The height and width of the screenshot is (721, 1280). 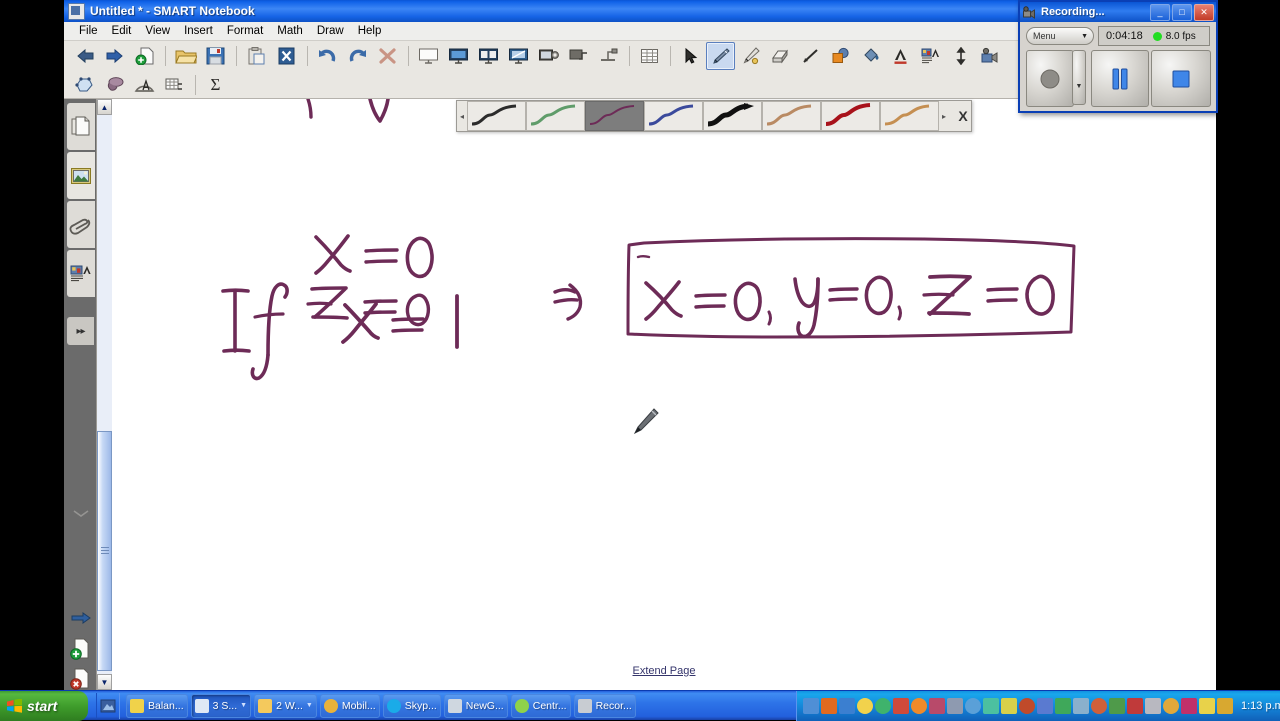 What do you see at coordinates (664, 671) in the screenshot?
I see `extend-page-label: Extend Page` at bounding box center [664, 671].